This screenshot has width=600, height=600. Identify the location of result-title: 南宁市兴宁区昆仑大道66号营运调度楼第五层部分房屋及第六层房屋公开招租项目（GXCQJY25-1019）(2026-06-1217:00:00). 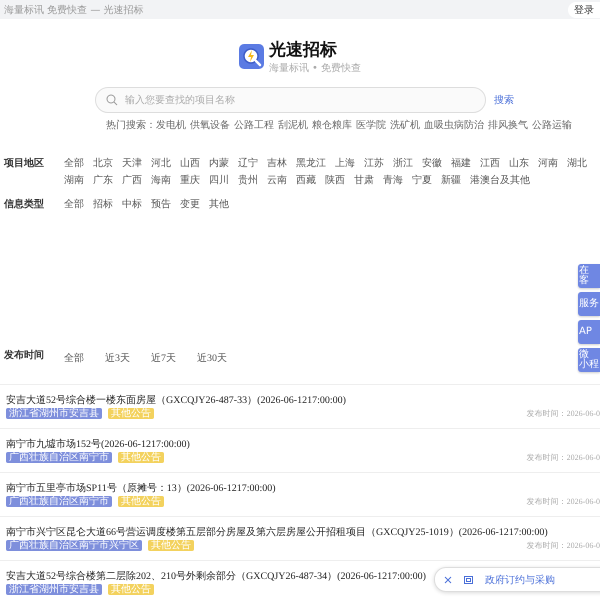
(303, 532).